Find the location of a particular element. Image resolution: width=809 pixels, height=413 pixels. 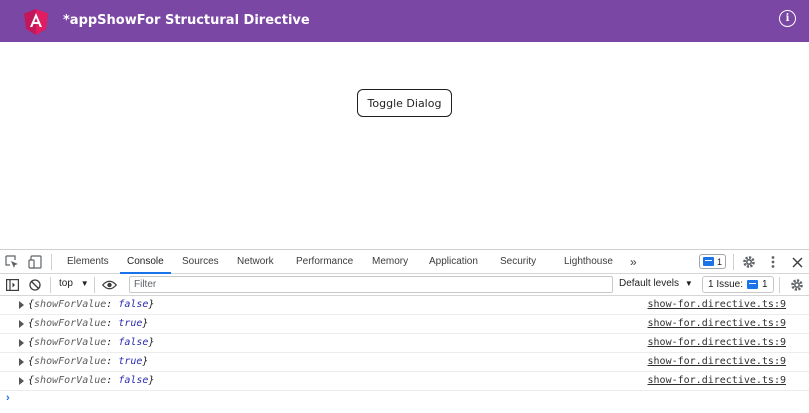

log-levels-label: Default levels is located at coordinates (649, 283).